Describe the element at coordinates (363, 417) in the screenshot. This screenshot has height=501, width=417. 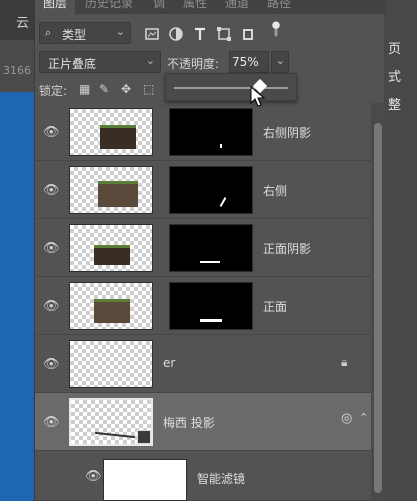
I see `chevron-up-icon: ⌃` at that location.